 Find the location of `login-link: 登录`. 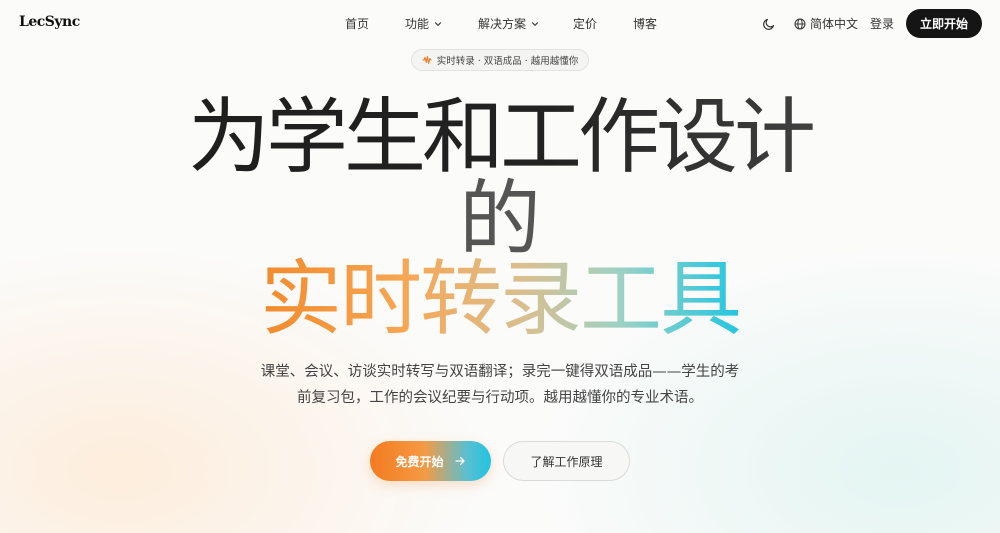

login-link: 登录 is located at coordinates (882, 23).